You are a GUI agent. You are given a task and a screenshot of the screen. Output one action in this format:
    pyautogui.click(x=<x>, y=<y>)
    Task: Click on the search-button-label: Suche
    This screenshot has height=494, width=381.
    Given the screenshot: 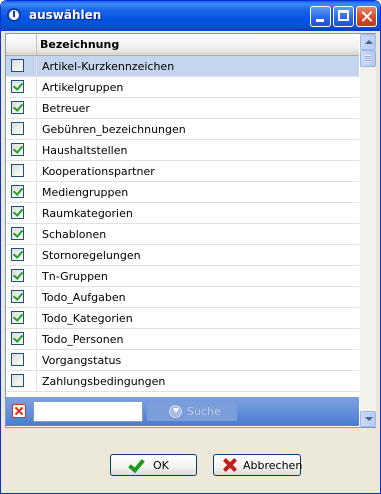 What is the action you would take?
    pyautogui.click(x=204, y=411)
    